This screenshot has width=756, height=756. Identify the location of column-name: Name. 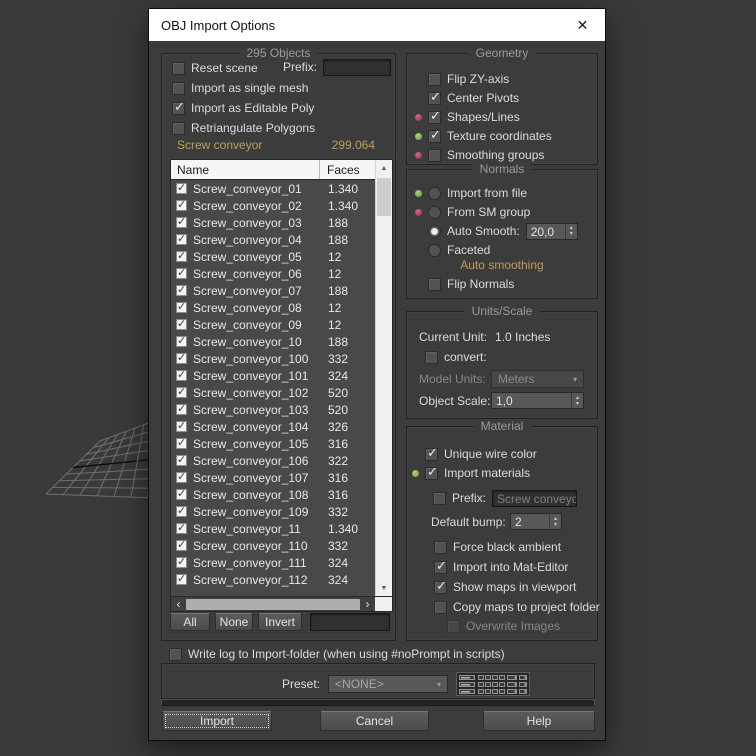
(245, 169).